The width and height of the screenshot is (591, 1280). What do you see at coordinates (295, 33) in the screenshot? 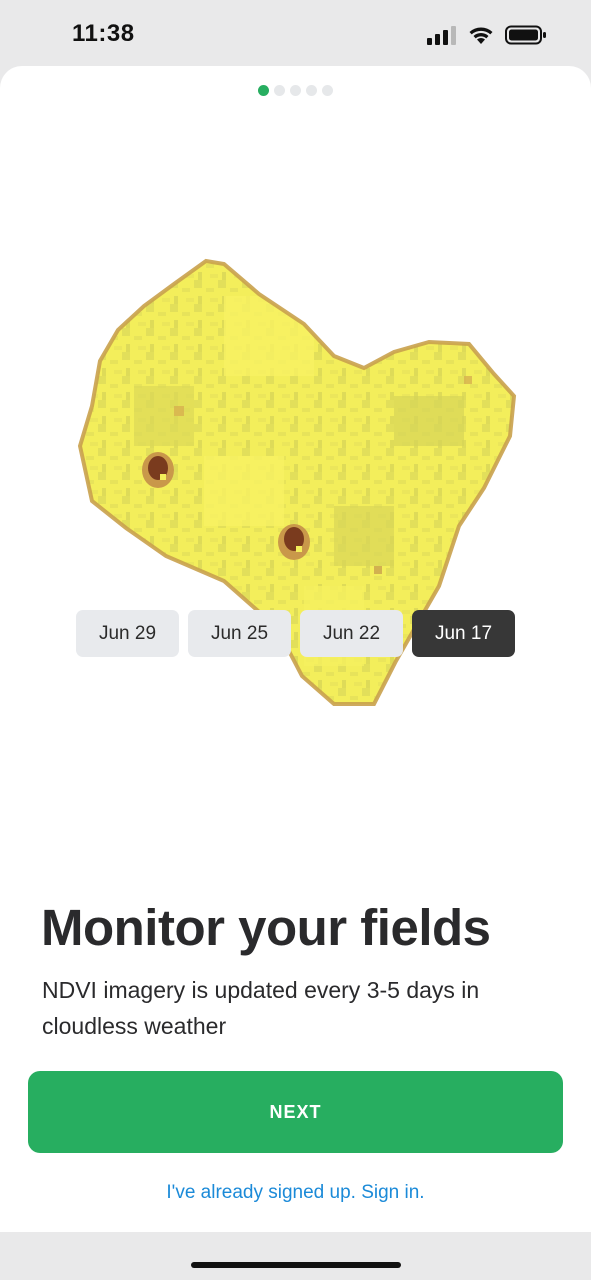
I see `status-bar: 11:38` at bounding box center [295, 33].